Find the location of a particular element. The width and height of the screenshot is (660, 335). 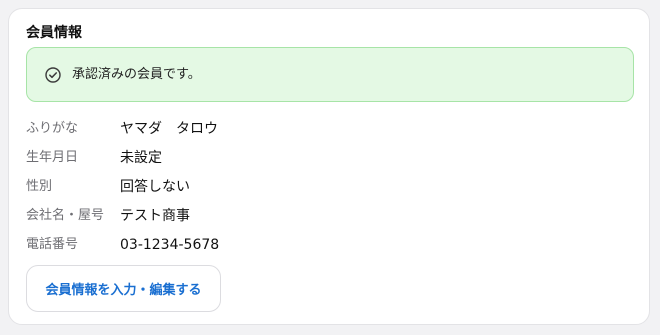

card-title: 会員情報 is located at coordinates (54, 33).